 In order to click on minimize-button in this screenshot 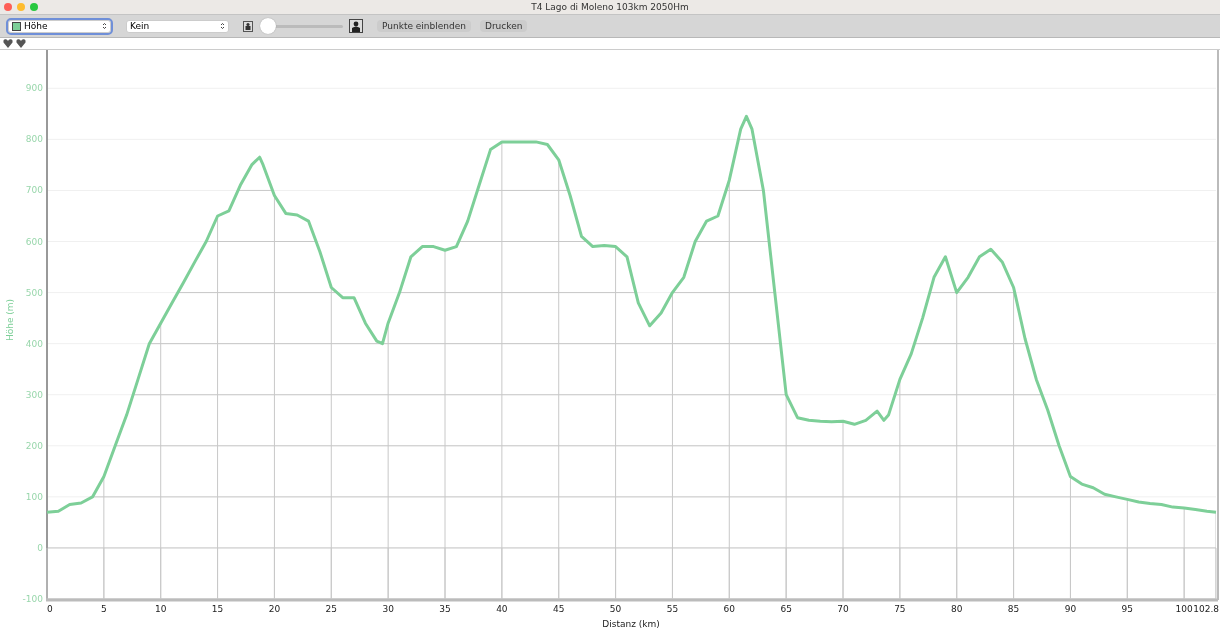, I will do `click(21, 7)`.